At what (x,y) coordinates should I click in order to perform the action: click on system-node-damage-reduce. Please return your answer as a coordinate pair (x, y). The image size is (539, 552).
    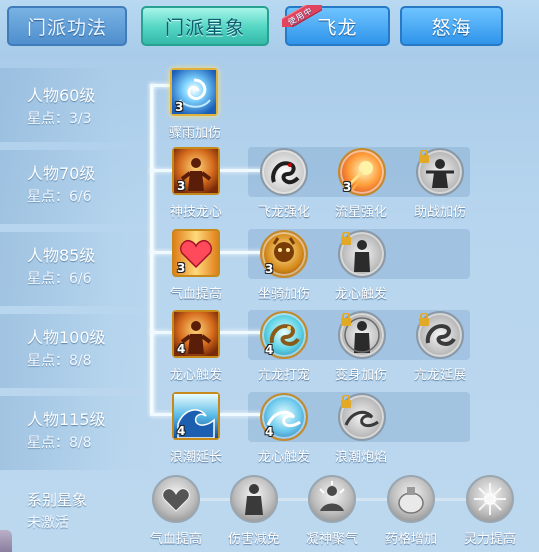
    Looking at the image, I should click on (254, 499).